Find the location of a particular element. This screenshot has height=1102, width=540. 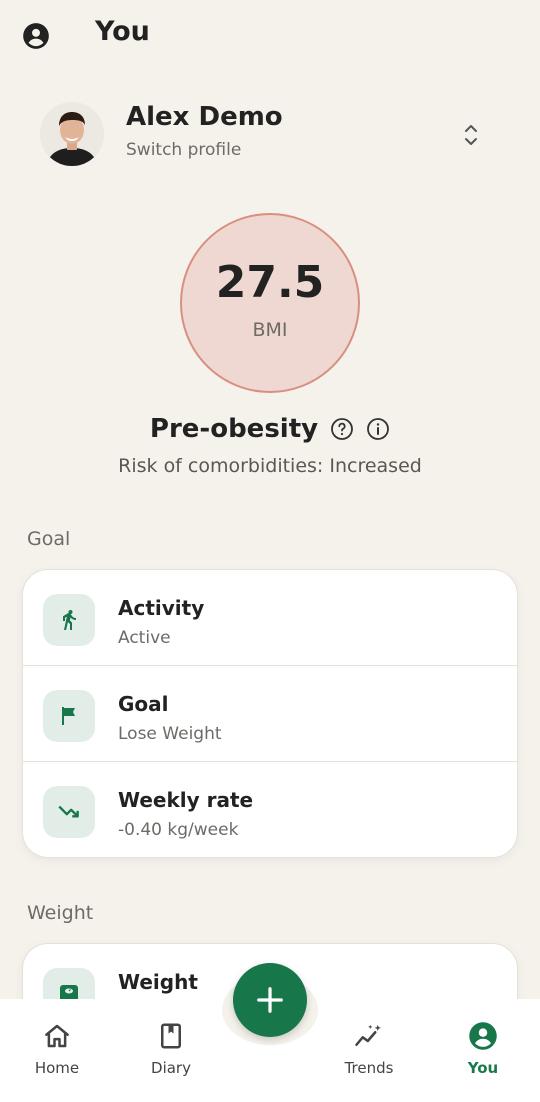

row-value: Active is located at coordinates (144, 638).